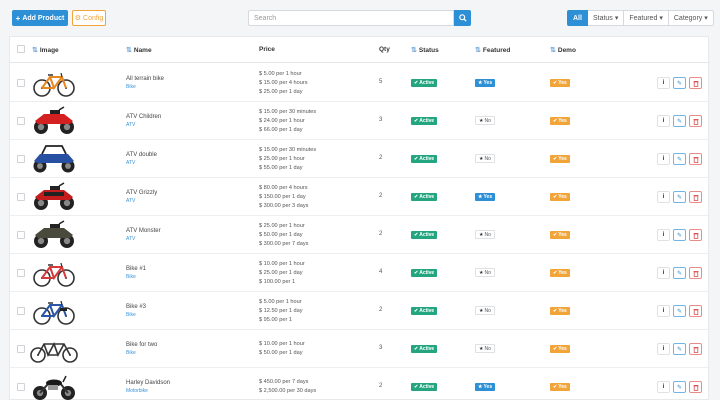  Describe the element at coordinates (416, 83) in the screenshot. I see `check-icon: ✔` at that location.